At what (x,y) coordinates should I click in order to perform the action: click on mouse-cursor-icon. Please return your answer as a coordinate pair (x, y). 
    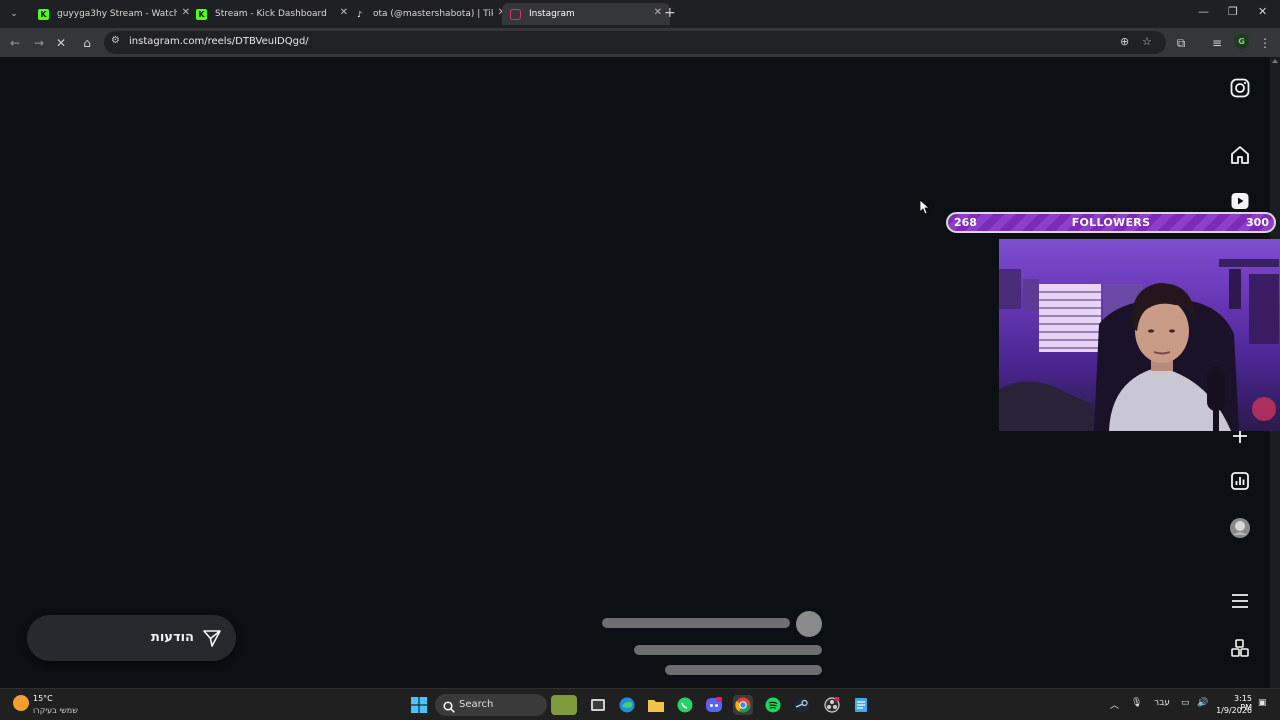
    Looking at the image, I should click on (925, 209).